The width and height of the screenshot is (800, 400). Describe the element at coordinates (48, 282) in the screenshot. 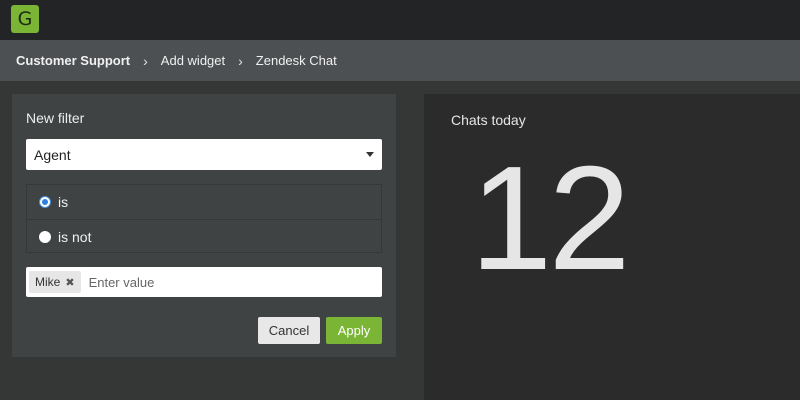

I see `value-tag-label: Mike` at that location.